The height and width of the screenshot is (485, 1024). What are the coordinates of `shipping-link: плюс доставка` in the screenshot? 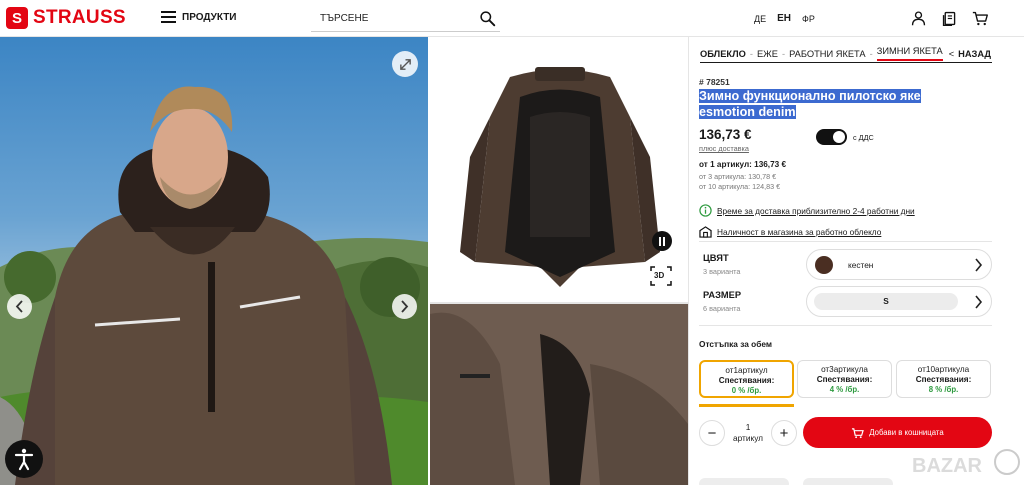 It's located at (724, 148).